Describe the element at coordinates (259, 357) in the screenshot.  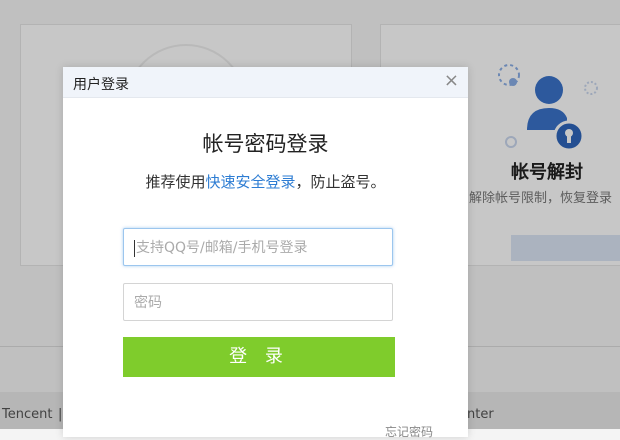
I see `login-button: 登 录` at that location.